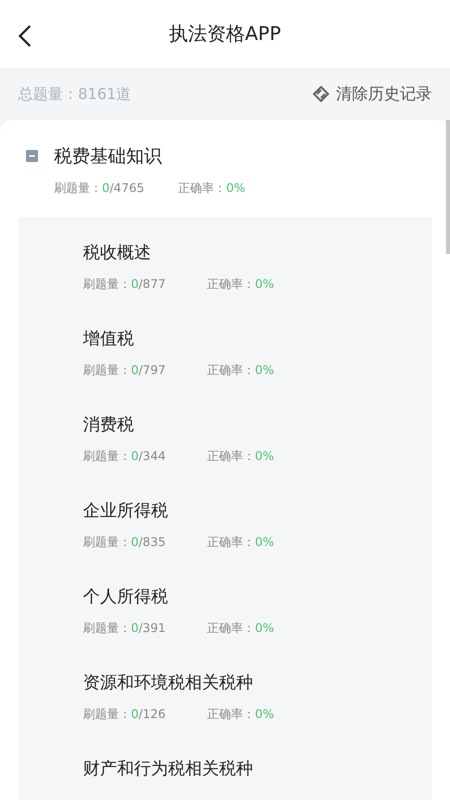 The height and width of the screenshot is (800, 450). Describe the element at coordinates (448, 187) in the screenshot. I see `scrollbar` at that location.